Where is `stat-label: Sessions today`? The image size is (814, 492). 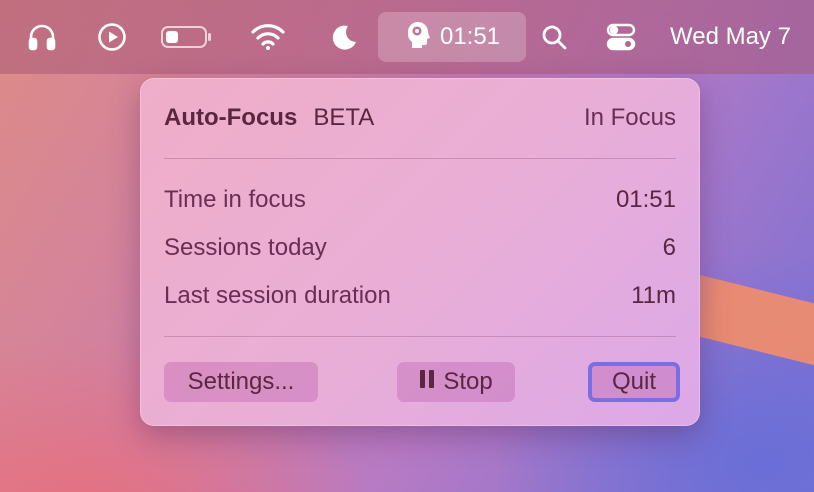
stat-label: Sessions today is located at coordinates (245, 247).